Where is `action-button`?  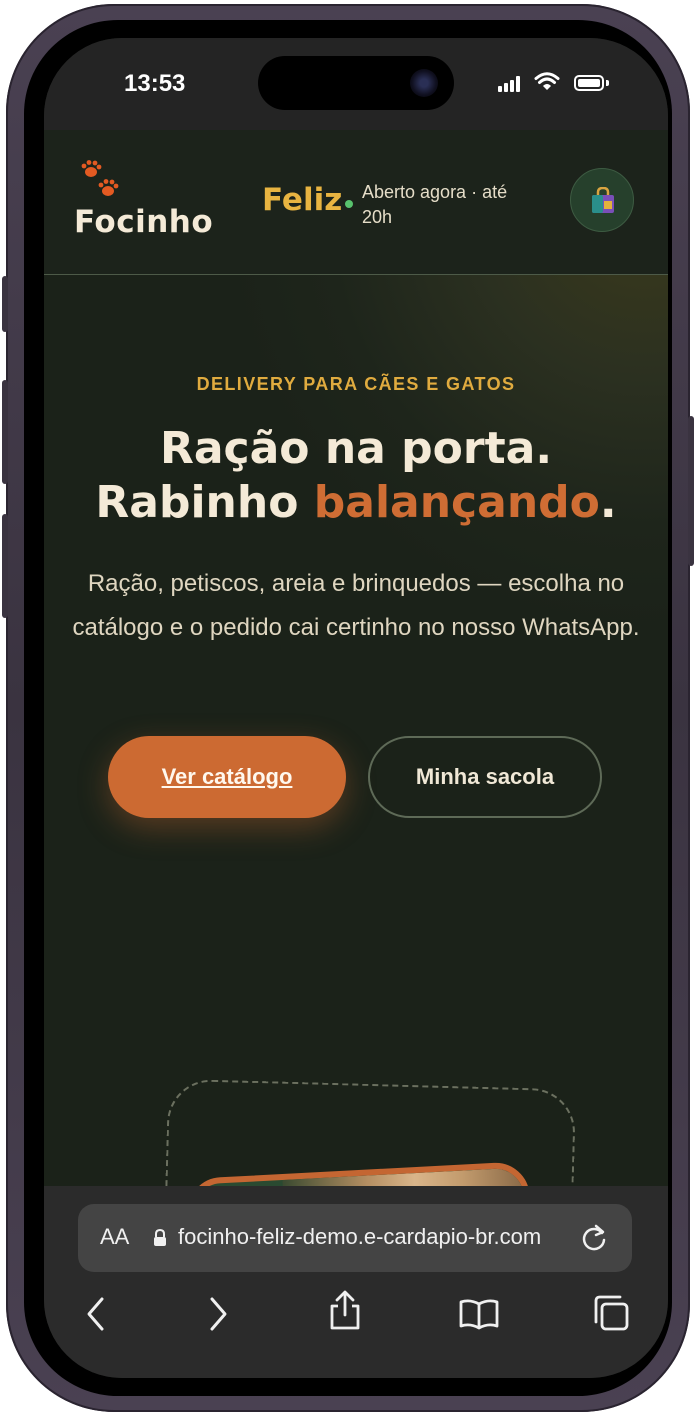 action-button is located at coordinates (5, 304).